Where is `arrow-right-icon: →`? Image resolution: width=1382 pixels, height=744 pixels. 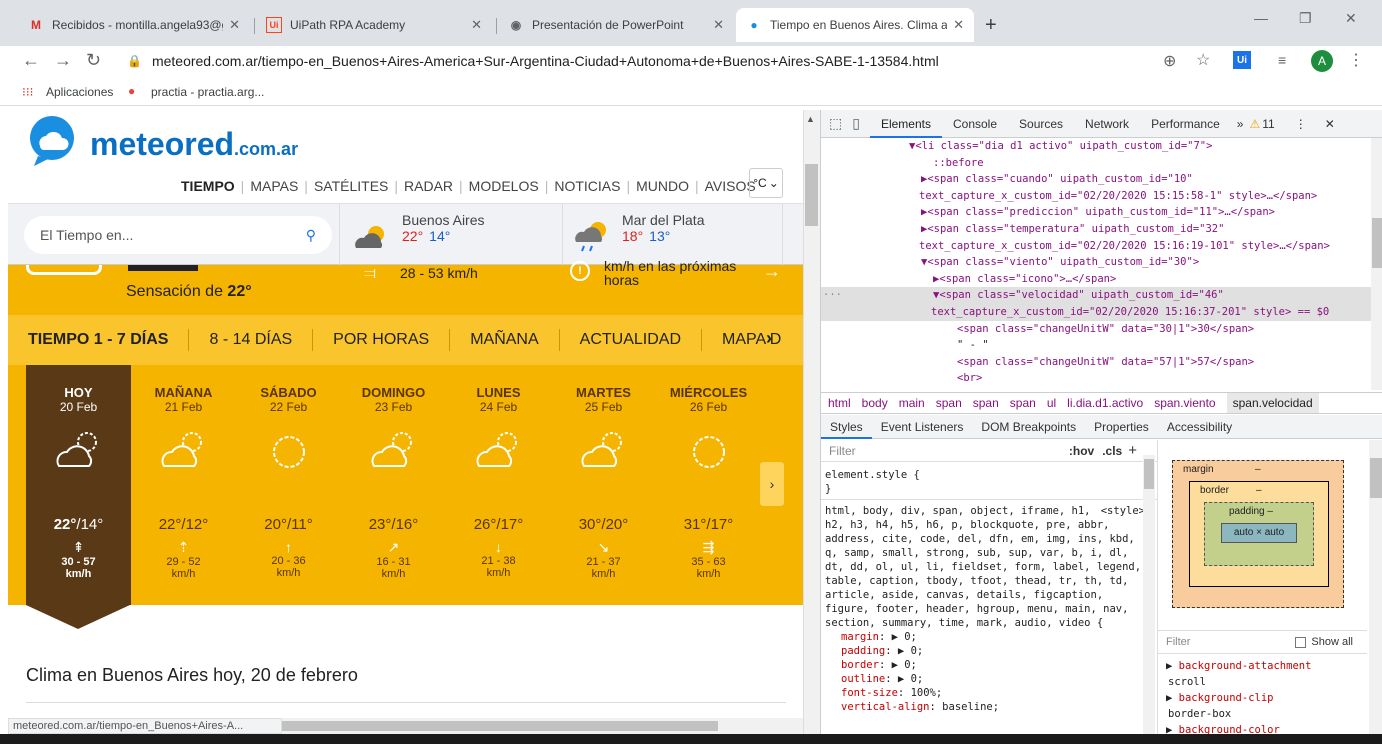 arrow-right-icon: → is located at coordinates (772, 271).